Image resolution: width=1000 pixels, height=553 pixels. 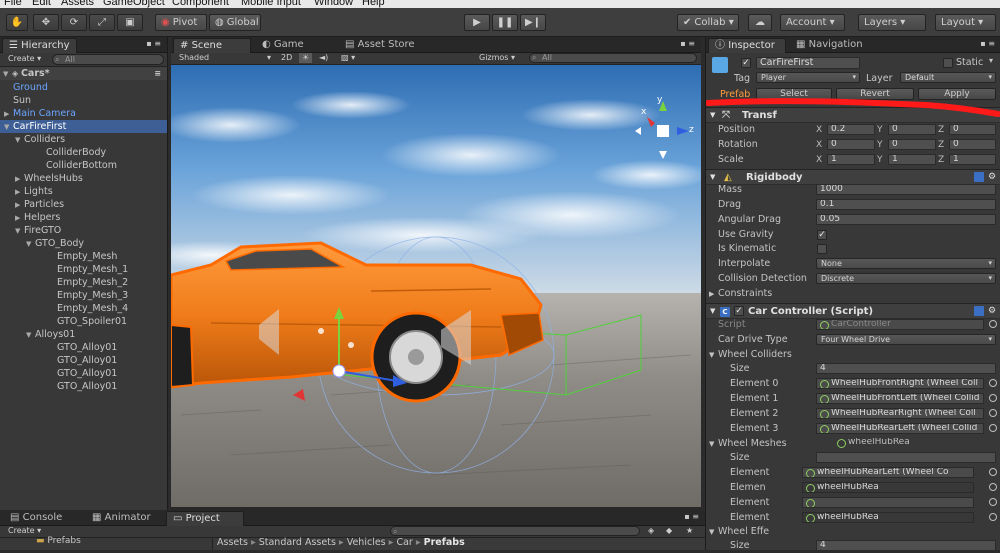 What do you see at coordinates (906, 457) in the screenshot?
I see `wheel-meshes-size-field` at bounding box center [906, 457].